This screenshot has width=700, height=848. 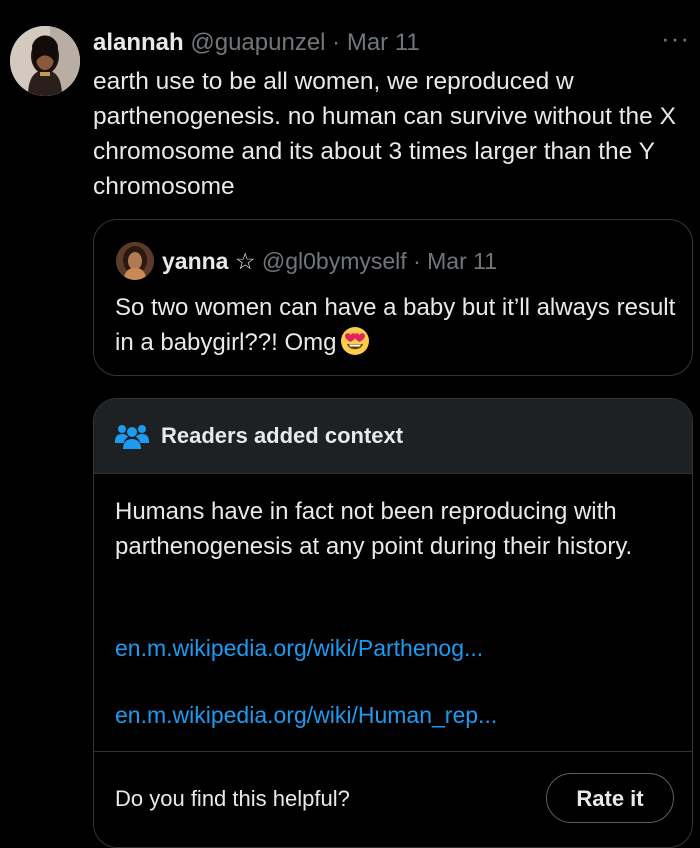 What do you see at coordinates (232, 798) in the screenshot?
I see `helpful-question: Do you find this helpful?` at bounding box center [232, 798].